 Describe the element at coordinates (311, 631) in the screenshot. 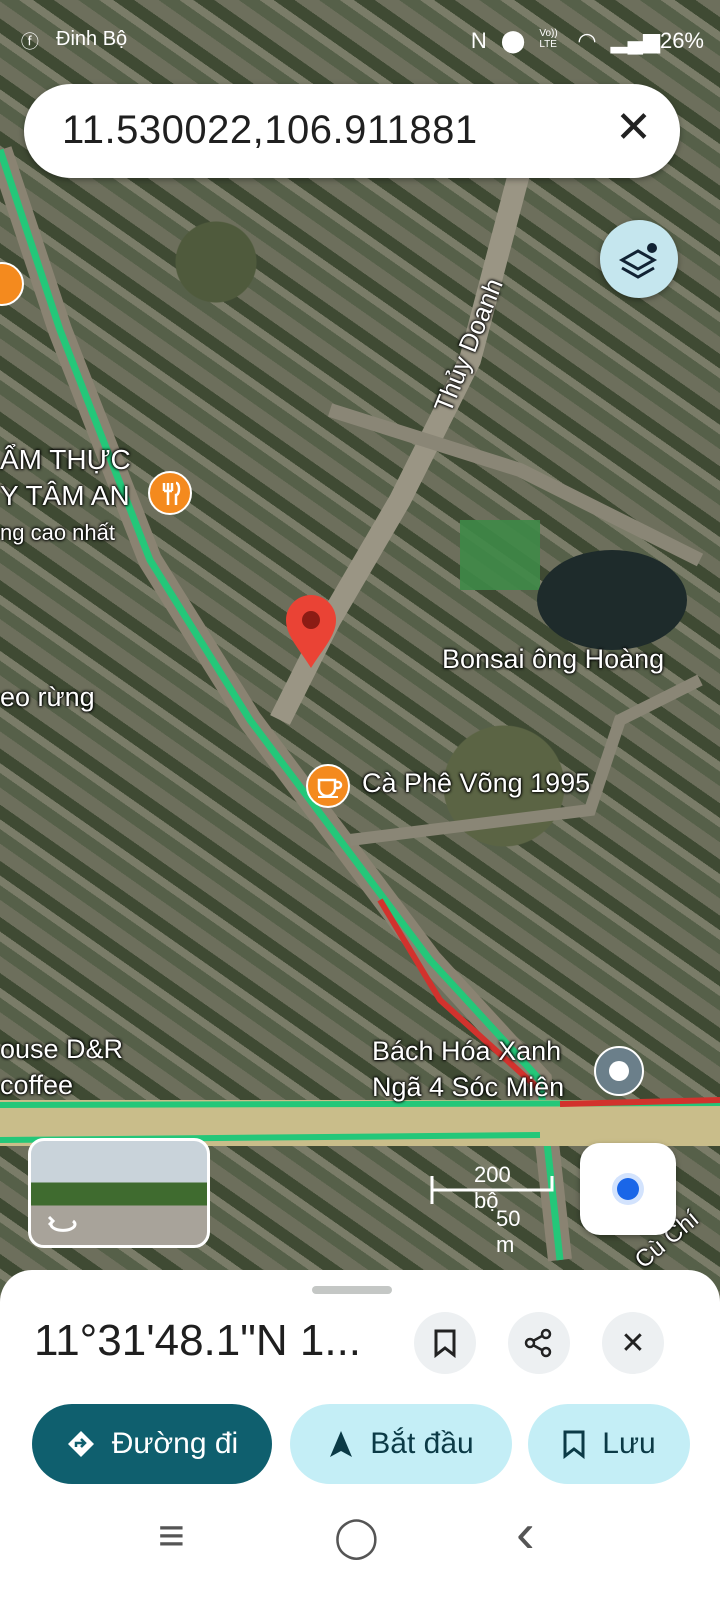

I see `location-pin-icon` at that location.